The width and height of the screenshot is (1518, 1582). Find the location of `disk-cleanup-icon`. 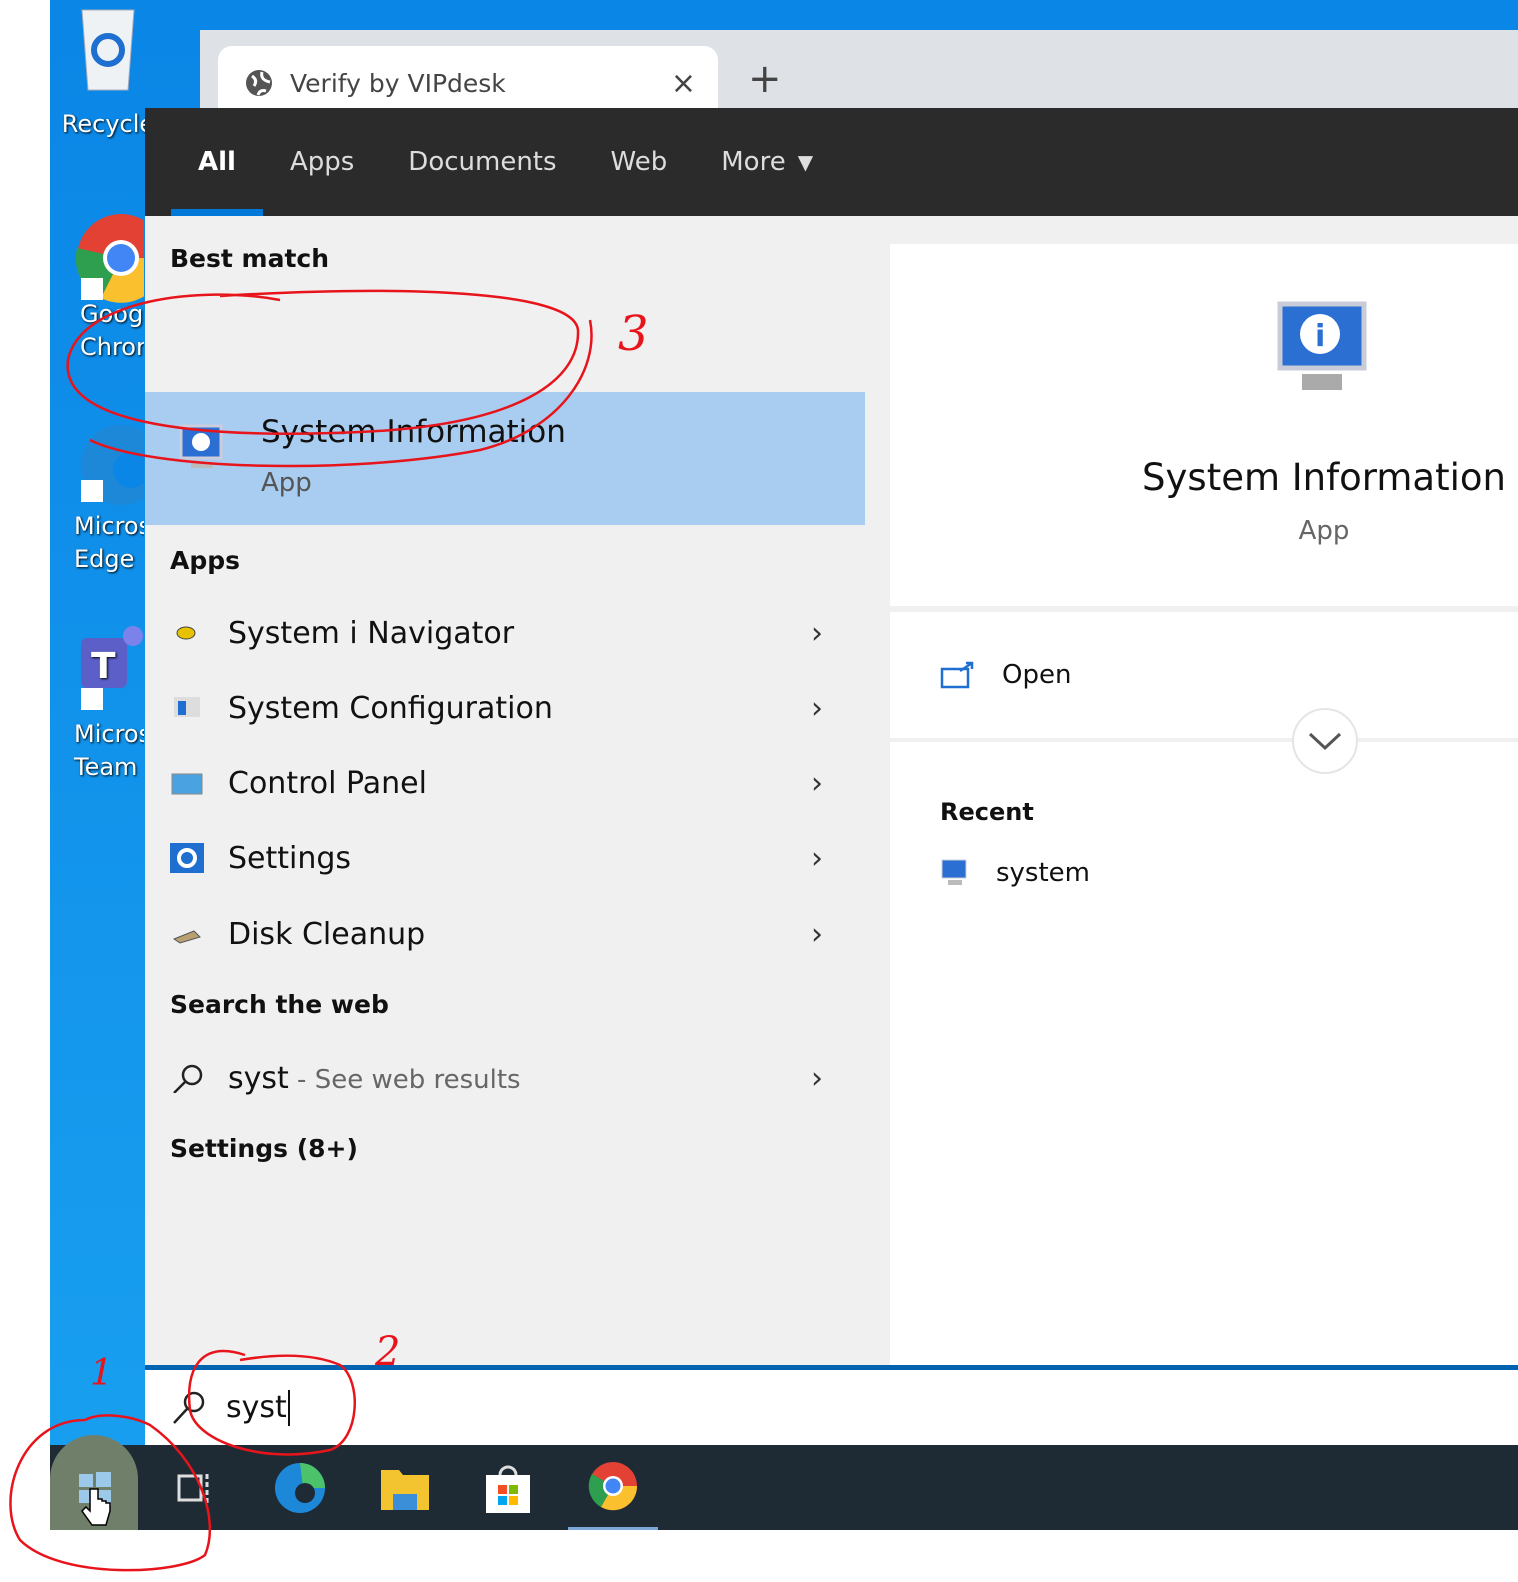

disk-cleanup-icon is located at coordinates (186, 937).